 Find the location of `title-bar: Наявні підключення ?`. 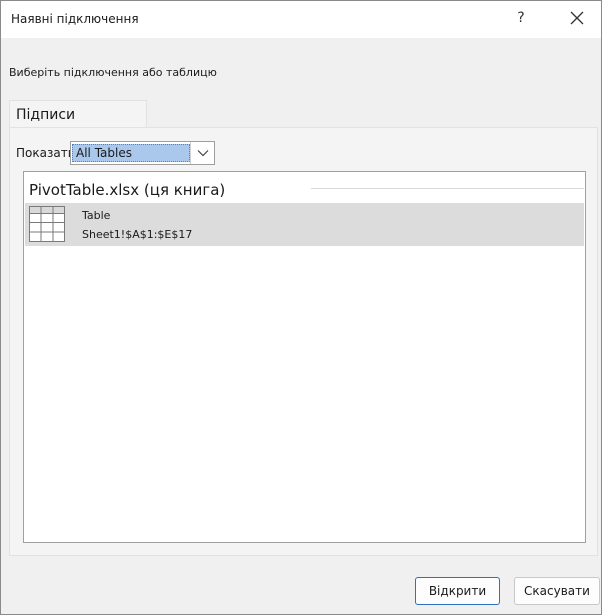

title-bar: Наявні підключення ? is located at coordinates (301, 19).